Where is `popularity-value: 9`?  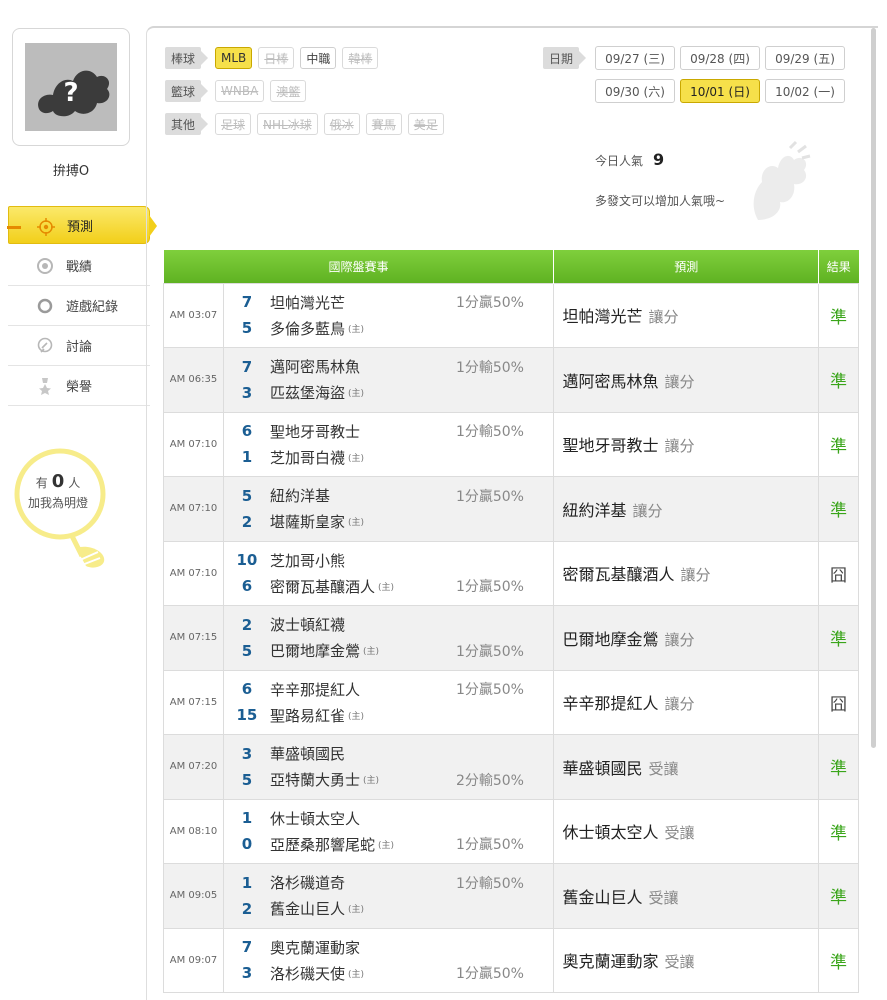
popularity-value: 9 is located at coordinates (659, 159).